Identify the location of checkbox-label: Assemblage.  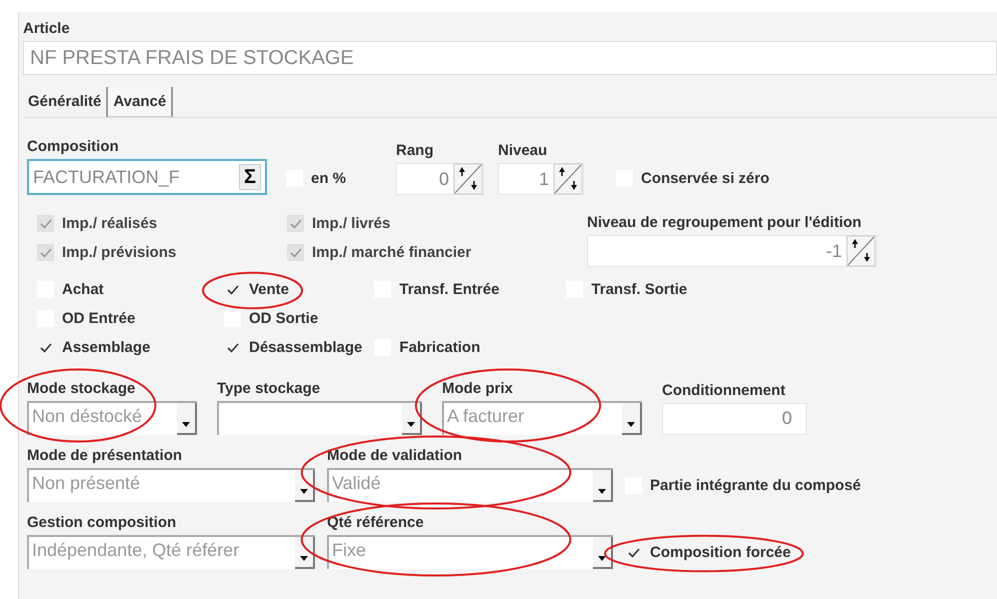
(106, 347).